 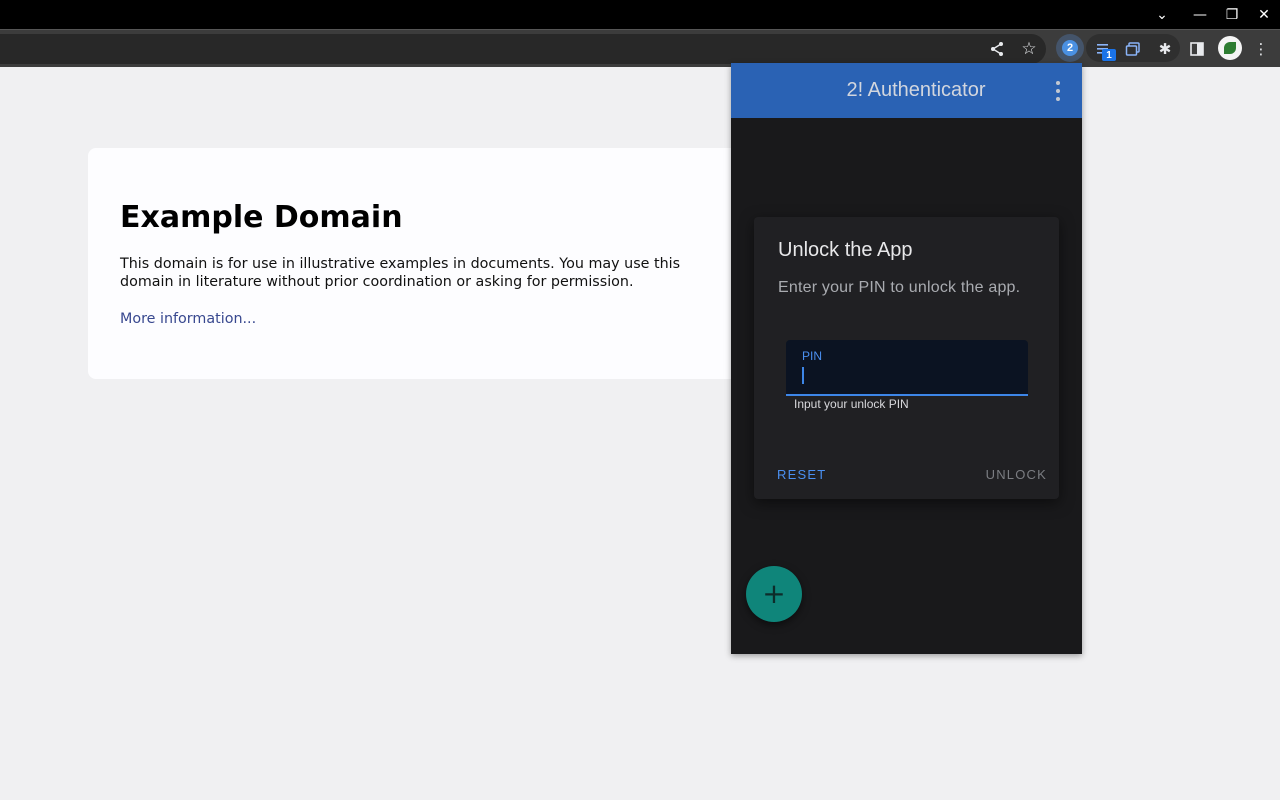 I want to click on profile-avatar, so click(x=1230, y=48).